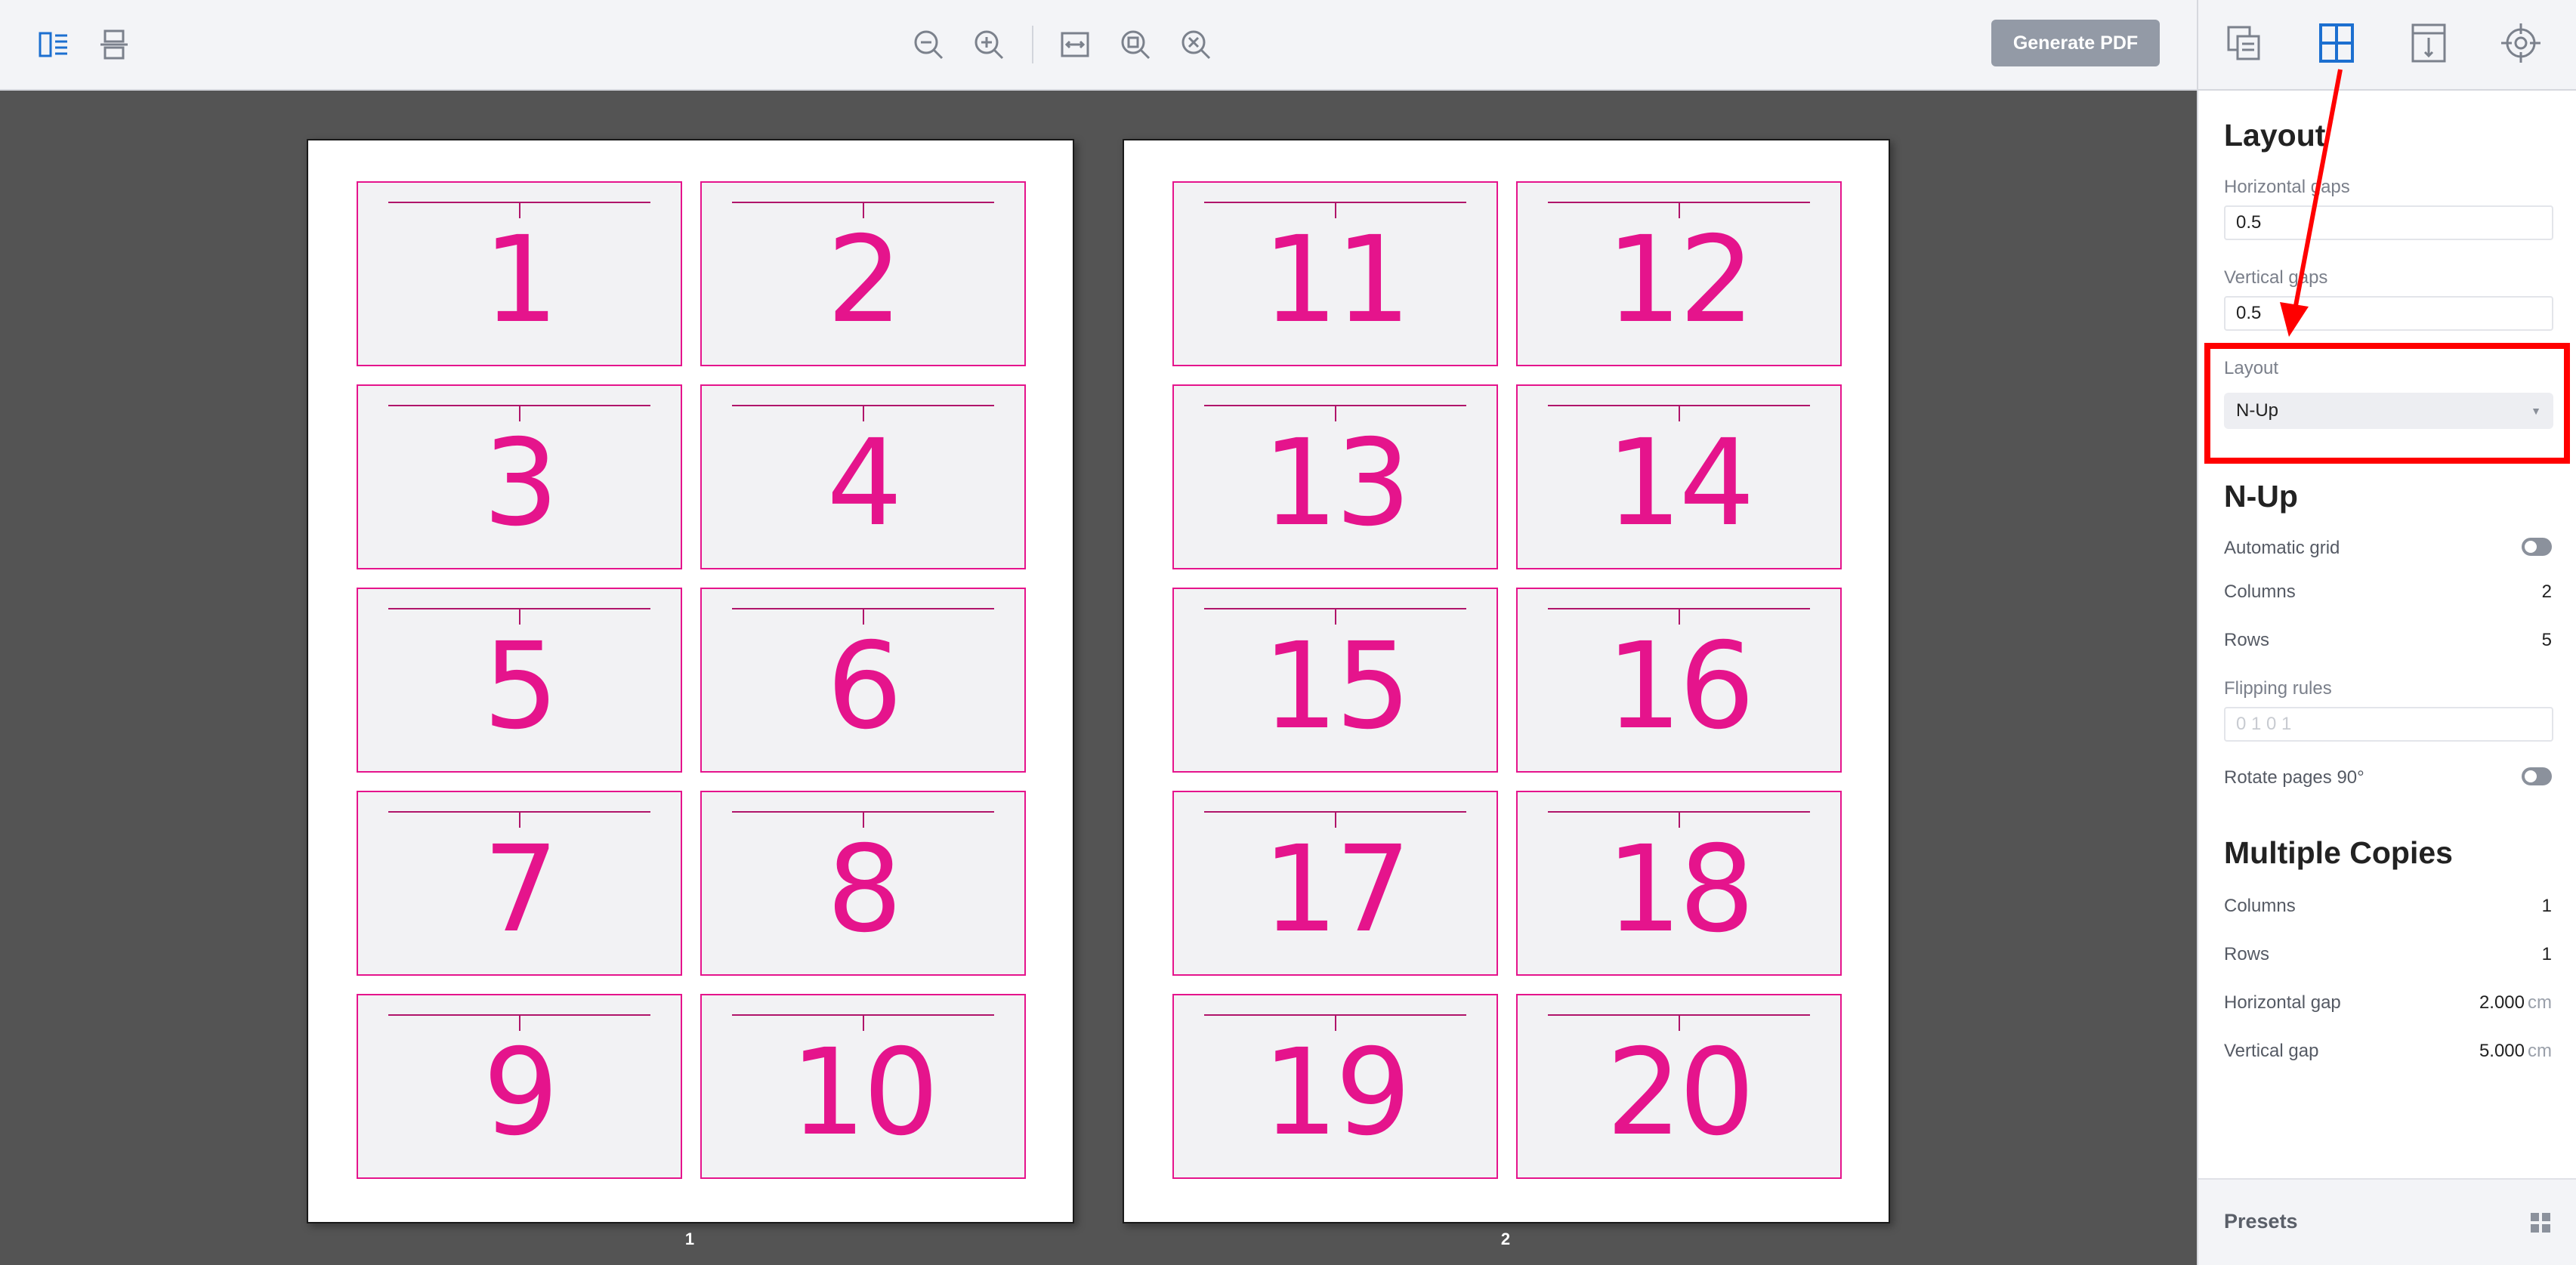  I want to click on imposed-card: 7, so click(519, 883).